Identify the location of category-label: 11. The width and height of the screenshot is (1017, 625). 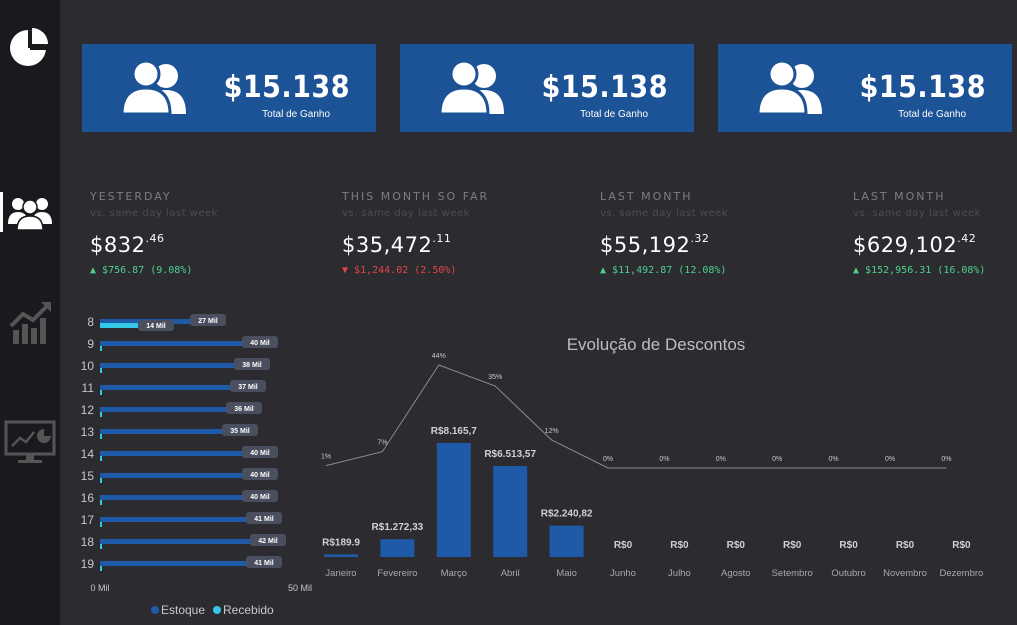
(88, 388).